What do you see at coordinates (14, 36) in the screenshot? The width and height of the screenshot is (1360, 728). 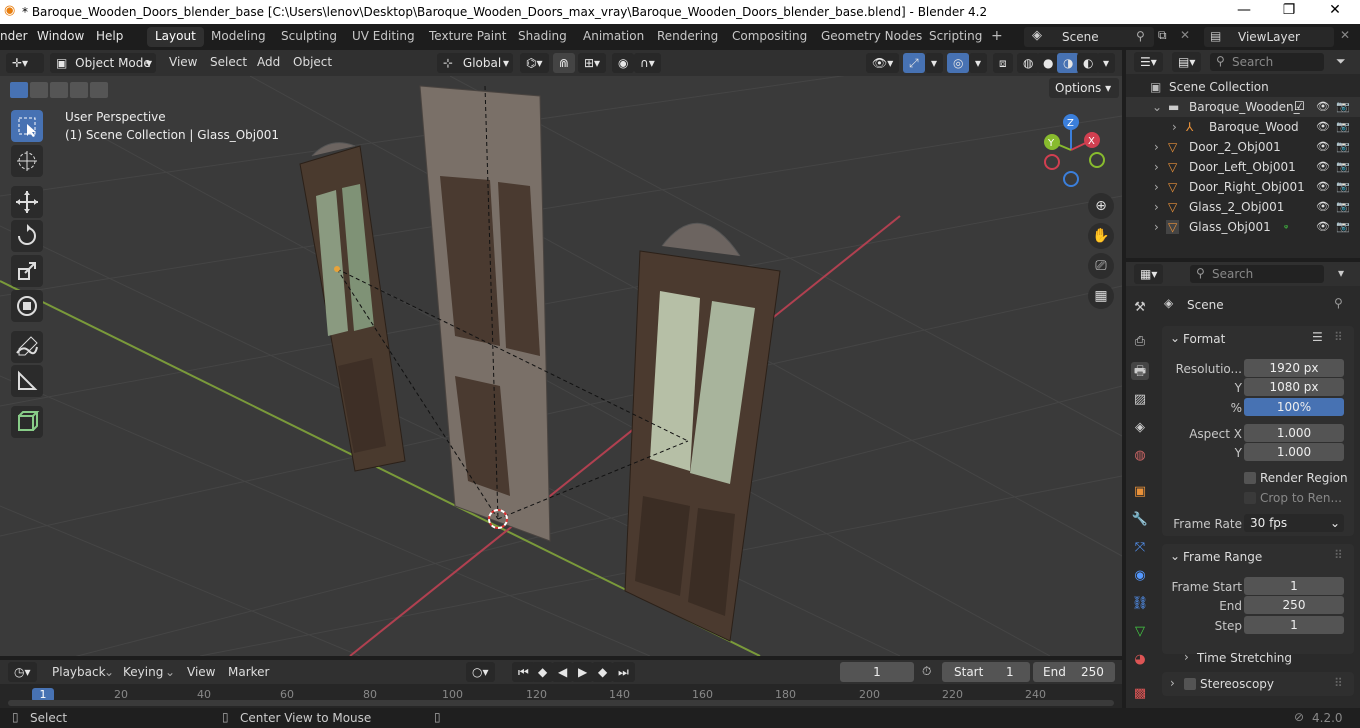 I see `menu-file: nder` at bounding box center [14, 36].